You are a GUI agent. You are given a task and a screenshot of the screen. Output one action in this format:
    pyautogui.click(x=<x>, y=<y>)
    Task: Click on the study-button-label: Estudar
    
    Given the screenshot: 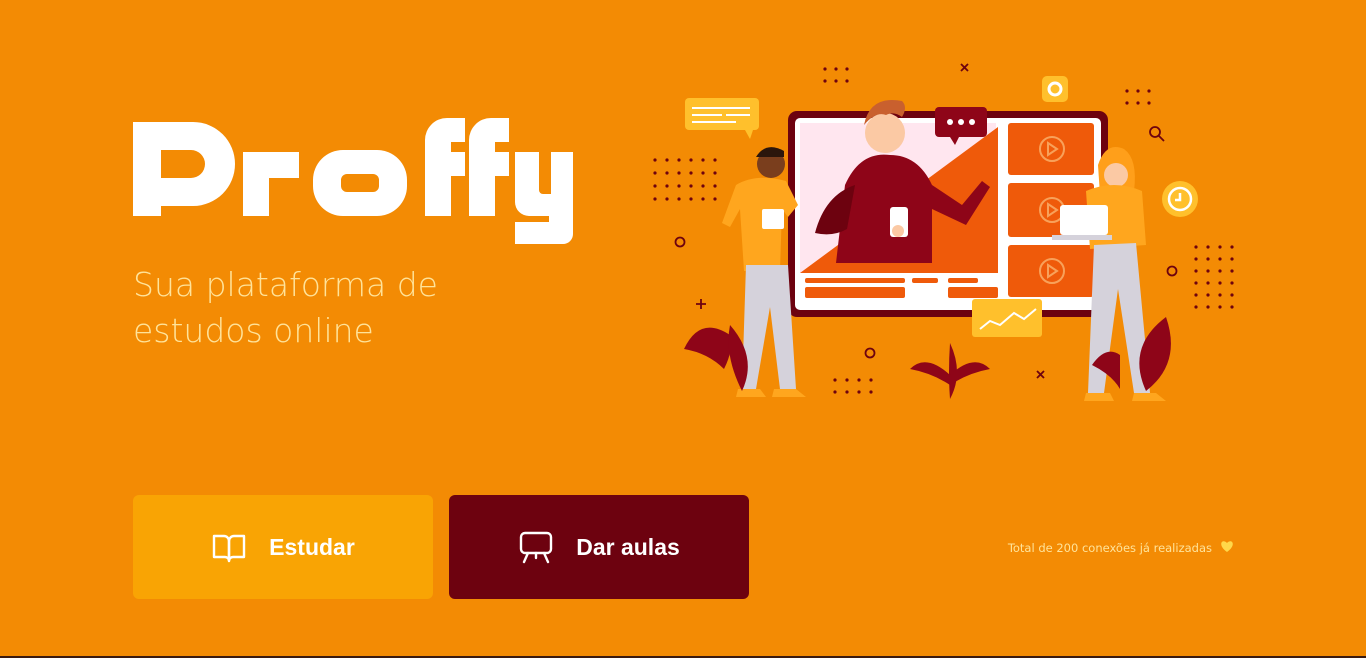 What is the action you would take?
    pyautogui.click(x=312, y=546)
    